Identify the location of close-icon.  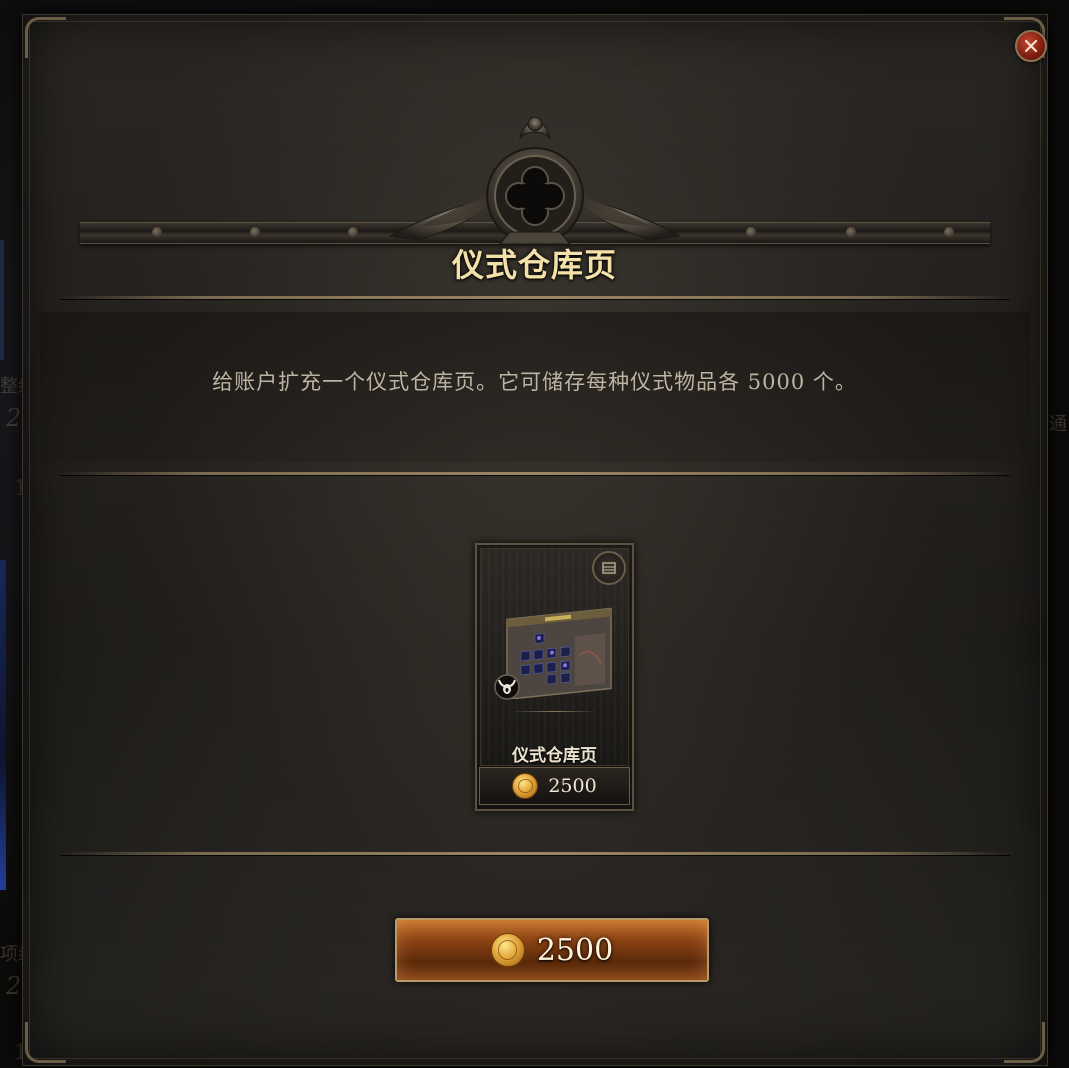
(1031, 46).